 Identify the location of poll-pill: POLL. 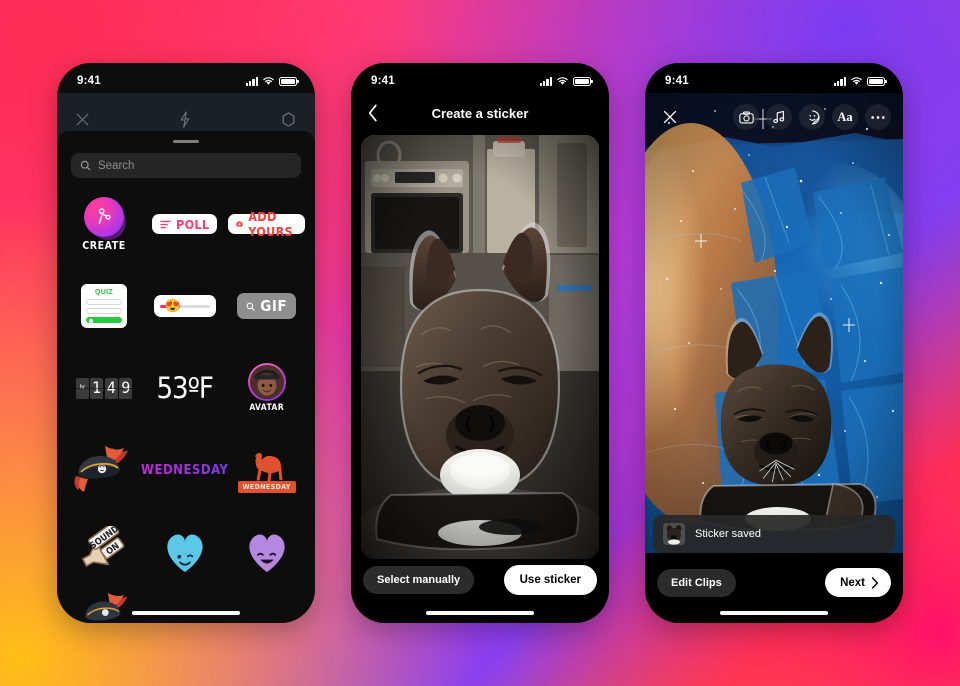
(185, 224).